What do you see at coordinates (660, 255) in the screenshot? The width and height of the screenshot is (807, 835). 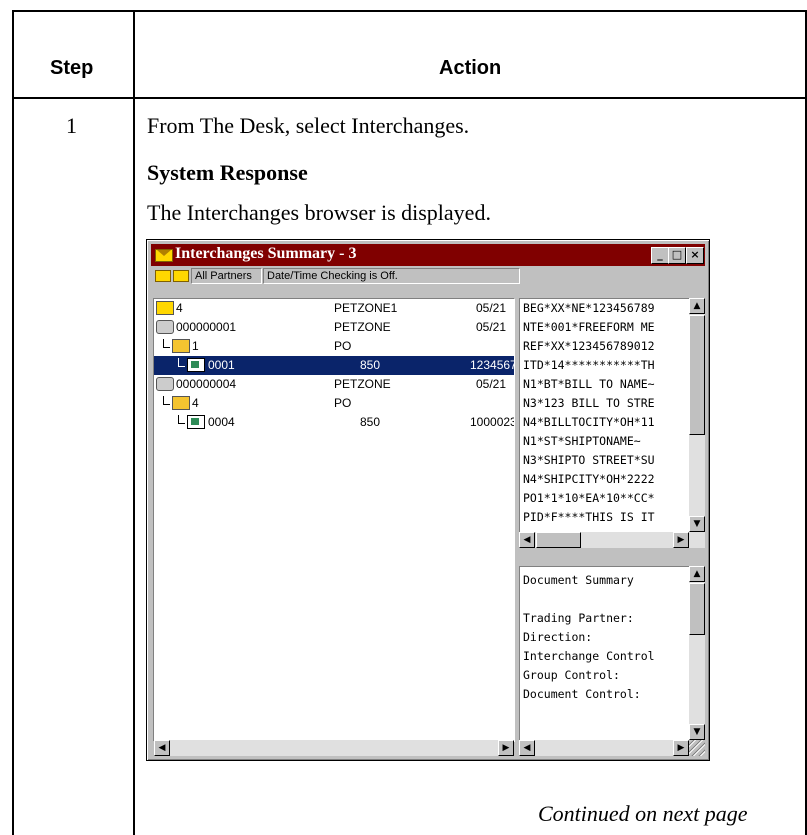 I see `minimize-button: _` at bounding box center [660, 255].